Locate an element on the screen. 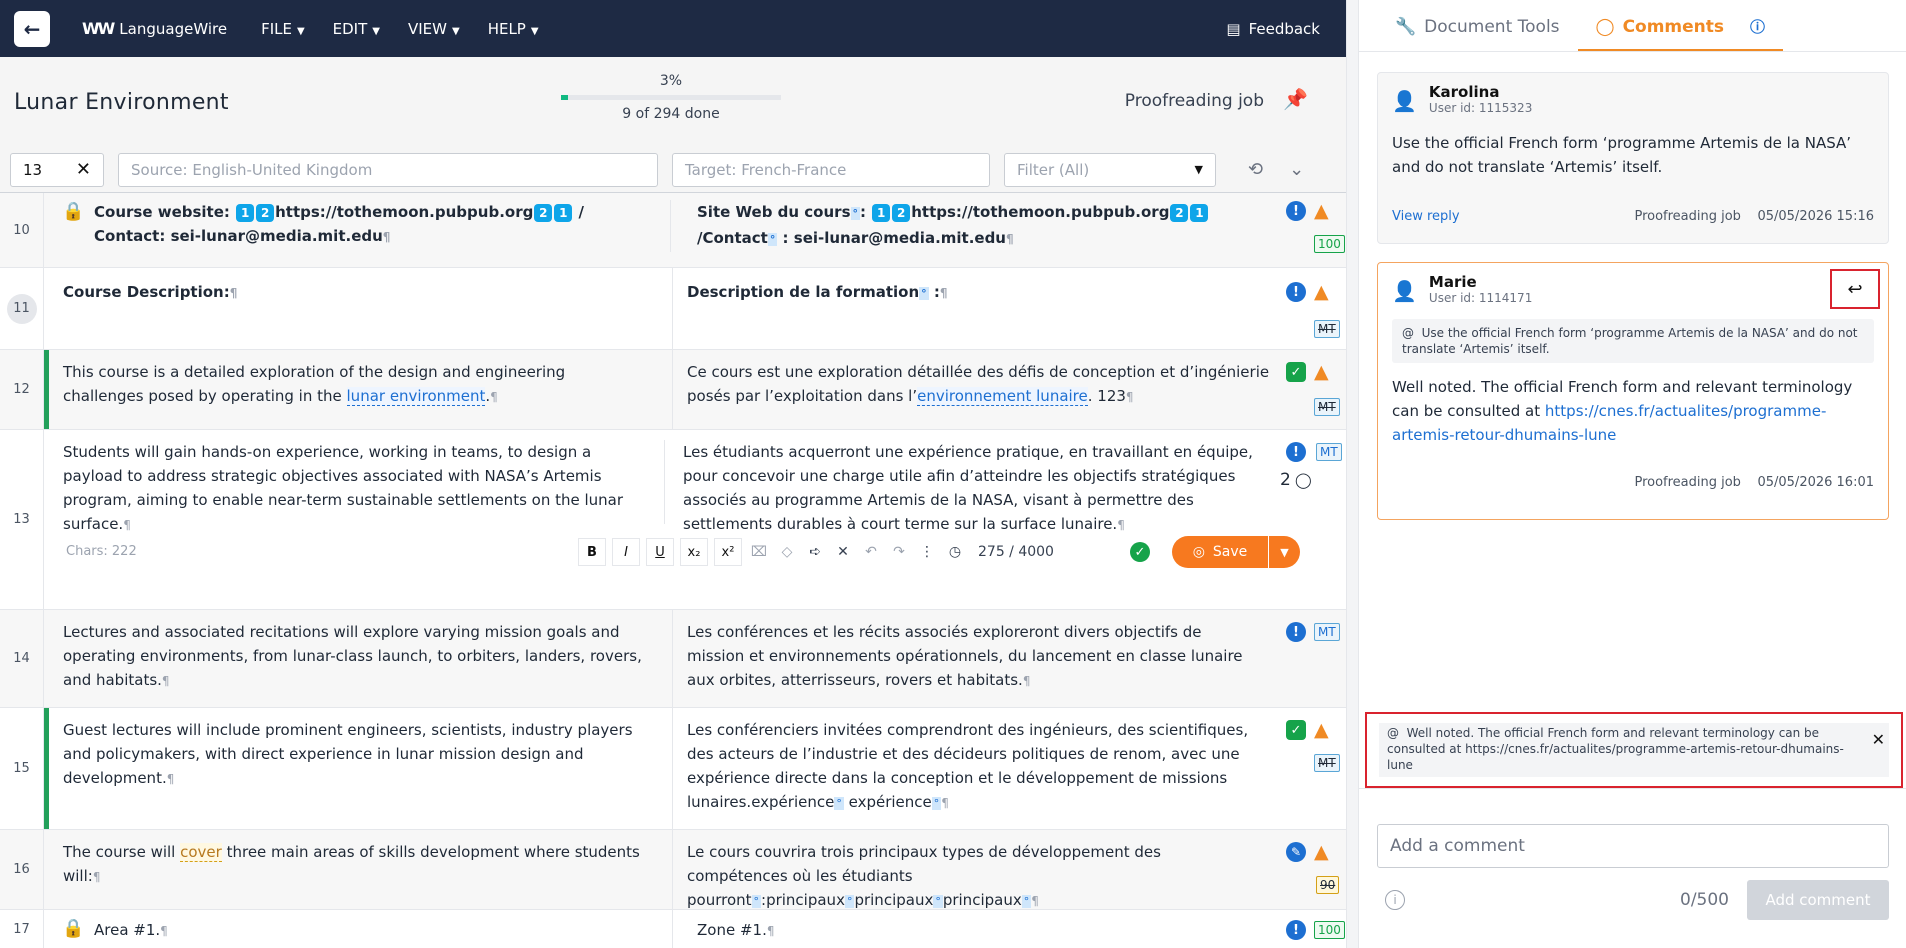 The height and width of the screenshot is (948, 1906). copy-source-icon: ➪ is located at coordinates (815, 552).